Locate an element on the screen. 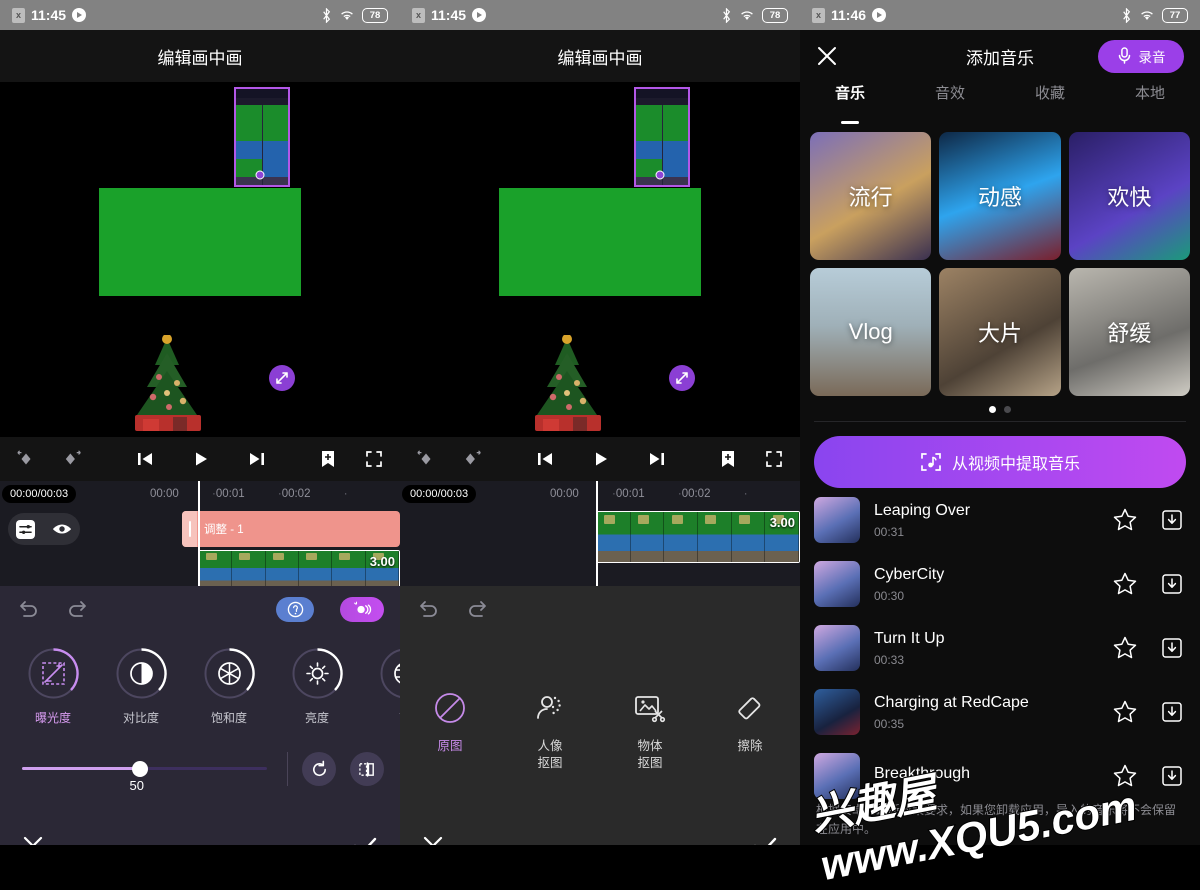 The width and height of the screenshot is (1200, 890). slider-knob is located at coordinates (139, 769).